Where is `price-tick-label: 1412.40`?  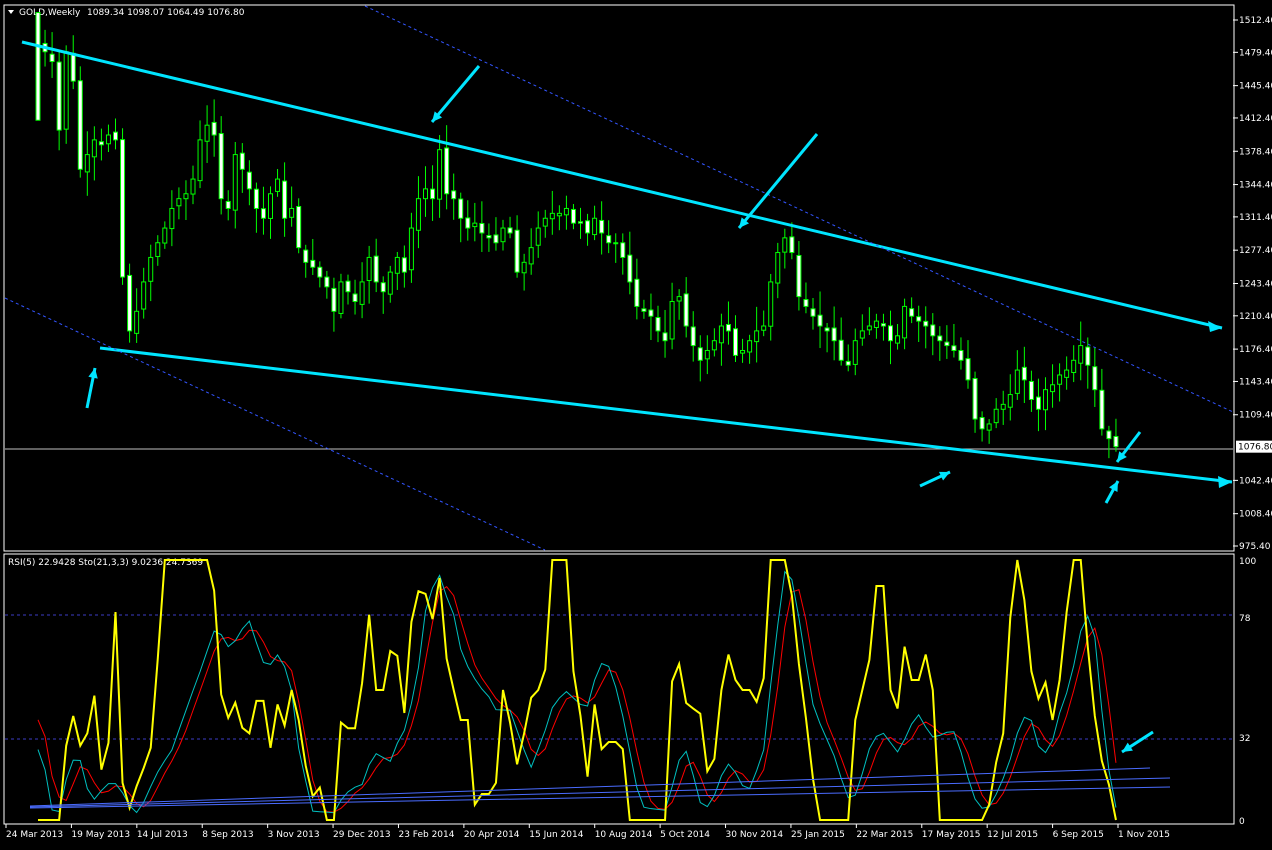 price-tick-label: 1412.40 is located at coordinates (1255, 119).